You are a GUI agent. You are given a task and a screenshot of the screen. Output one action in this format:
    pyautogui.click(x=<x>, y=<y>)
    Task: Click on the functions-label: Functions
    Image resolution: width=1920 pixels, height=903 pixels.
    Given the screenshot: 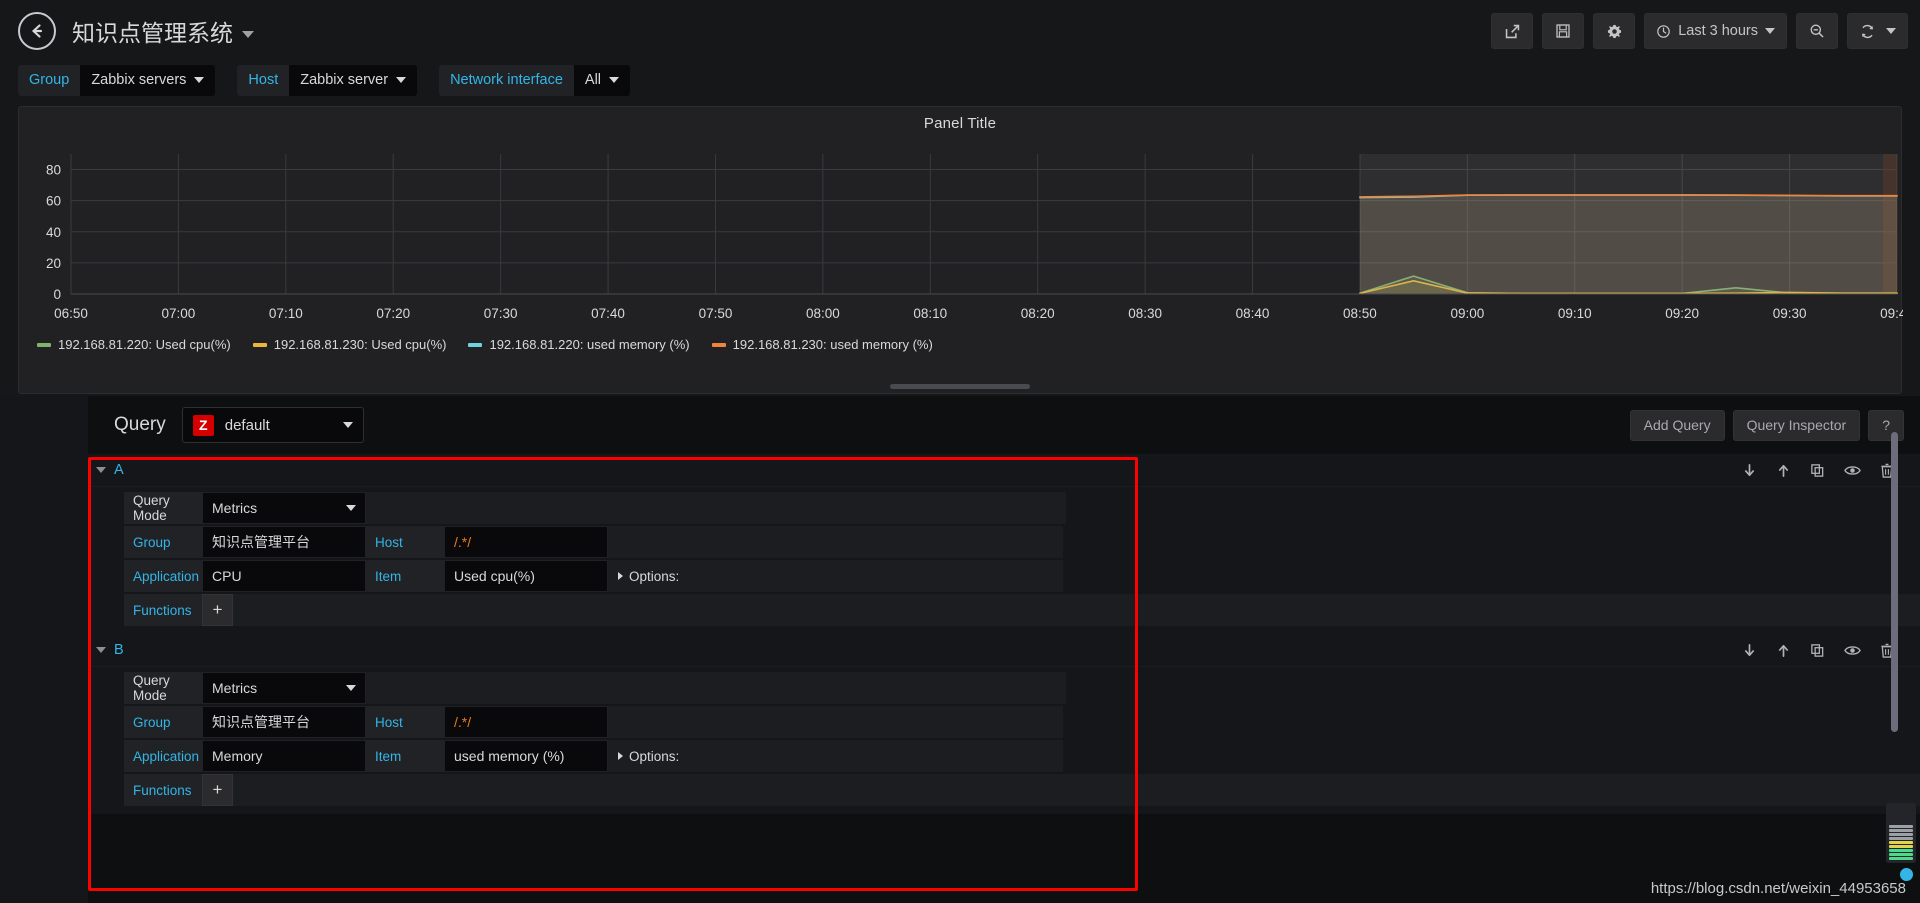 What is the action you would take?
    pyautogui.click(x=163, y=610)
    